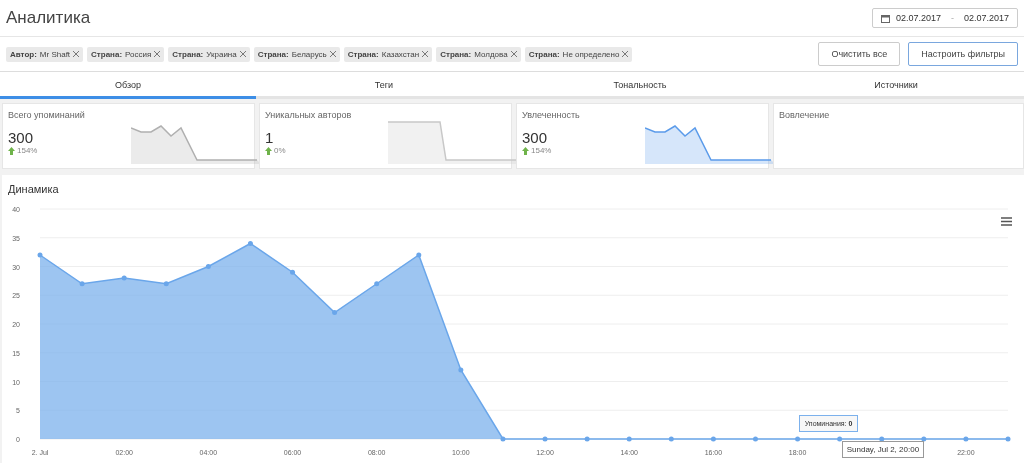  I want to click on filter-value: Россия, so click(138, 54).